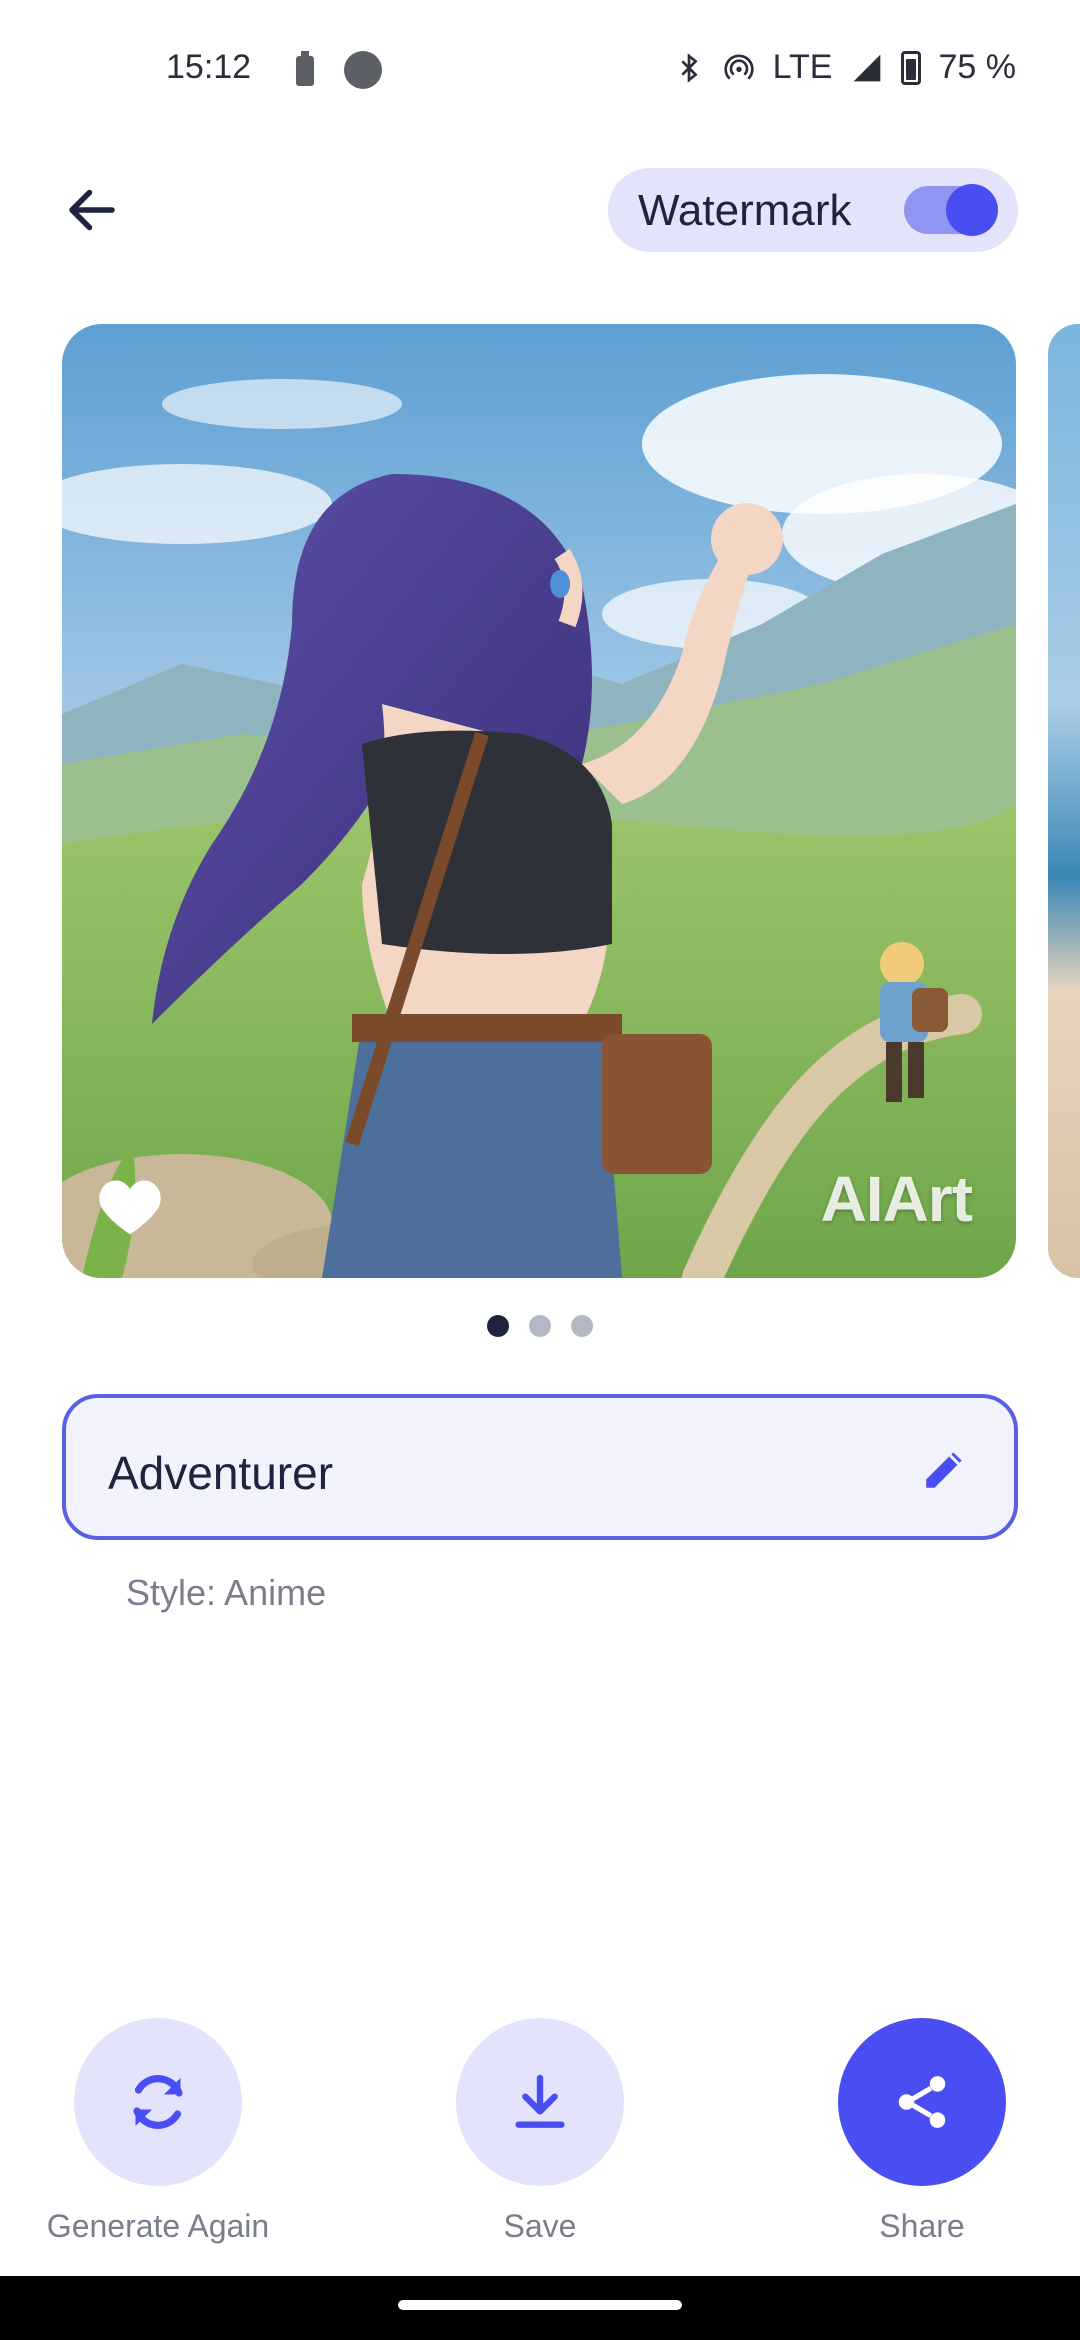 Image resolution: width=1080 pixels, height=2340 pixels. I want to click on artwork-title-field: Adventurer, so click(540, 1467).